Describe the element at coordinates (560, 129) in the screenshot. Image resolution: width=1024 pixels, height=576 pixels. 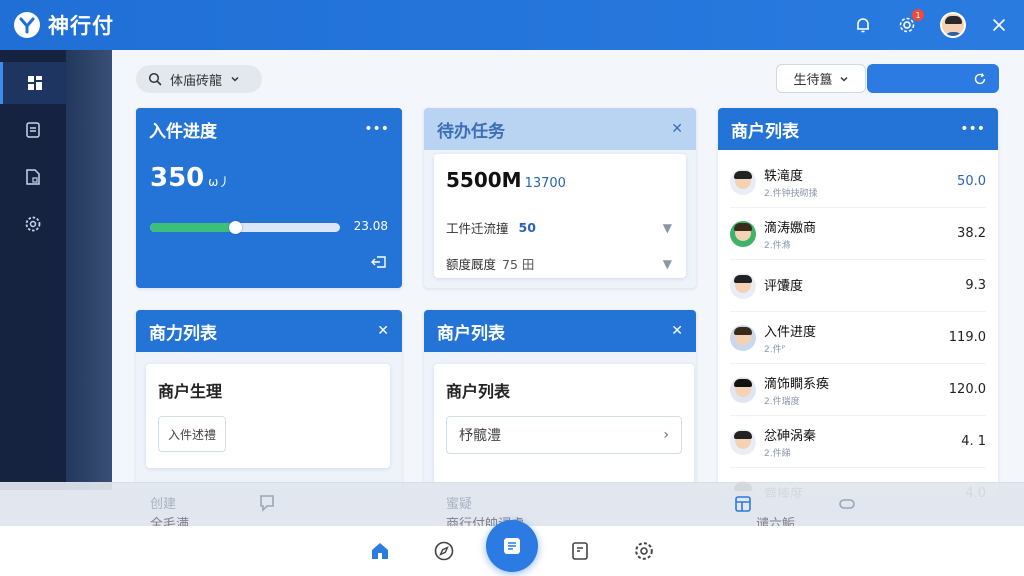
I see `tasks-card-header: 待办任务 ✕` at that location.